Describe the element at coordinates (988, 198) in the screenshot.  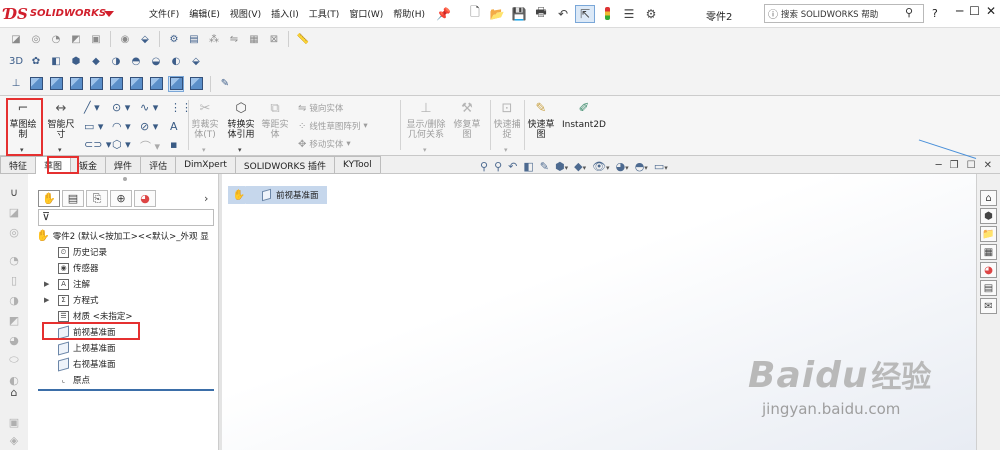
I see `home-icon: ⌂` at that location.